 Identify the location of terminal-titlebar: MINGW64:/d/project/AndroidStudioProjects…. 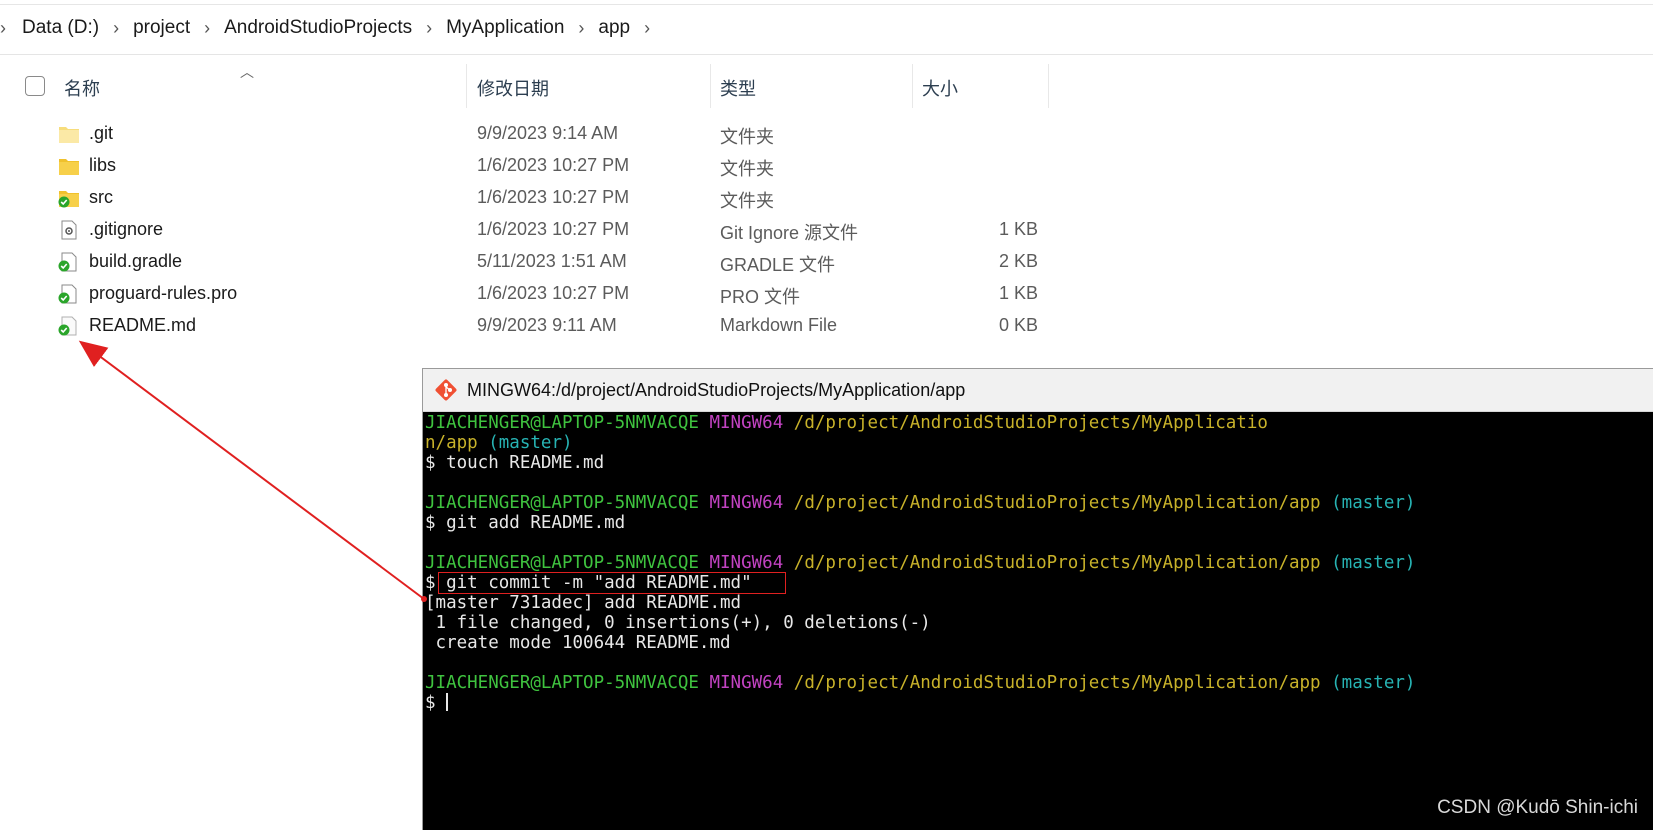
(1038, 390).